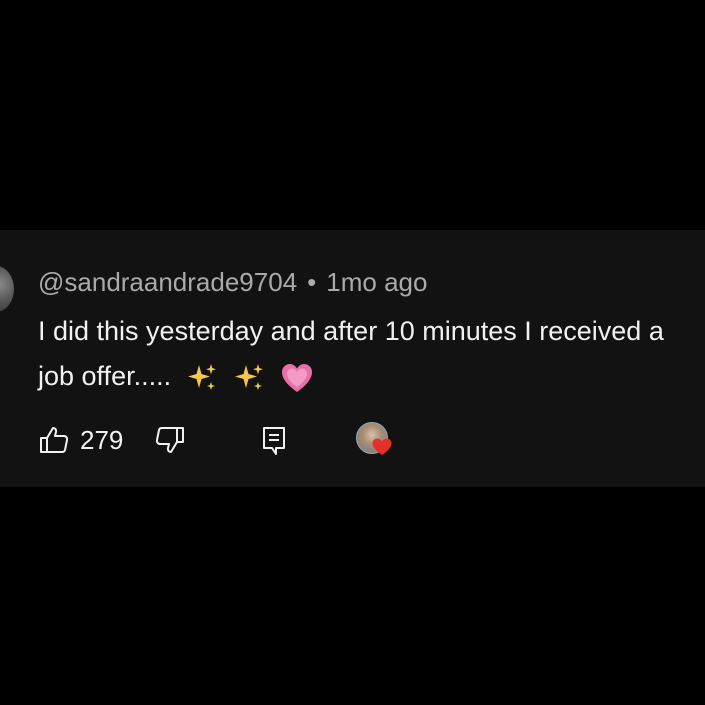  What do you see at coordinates (296, 377) in the screenshot?
I see `growing-heart-icon` at bounding box center [296, 377].